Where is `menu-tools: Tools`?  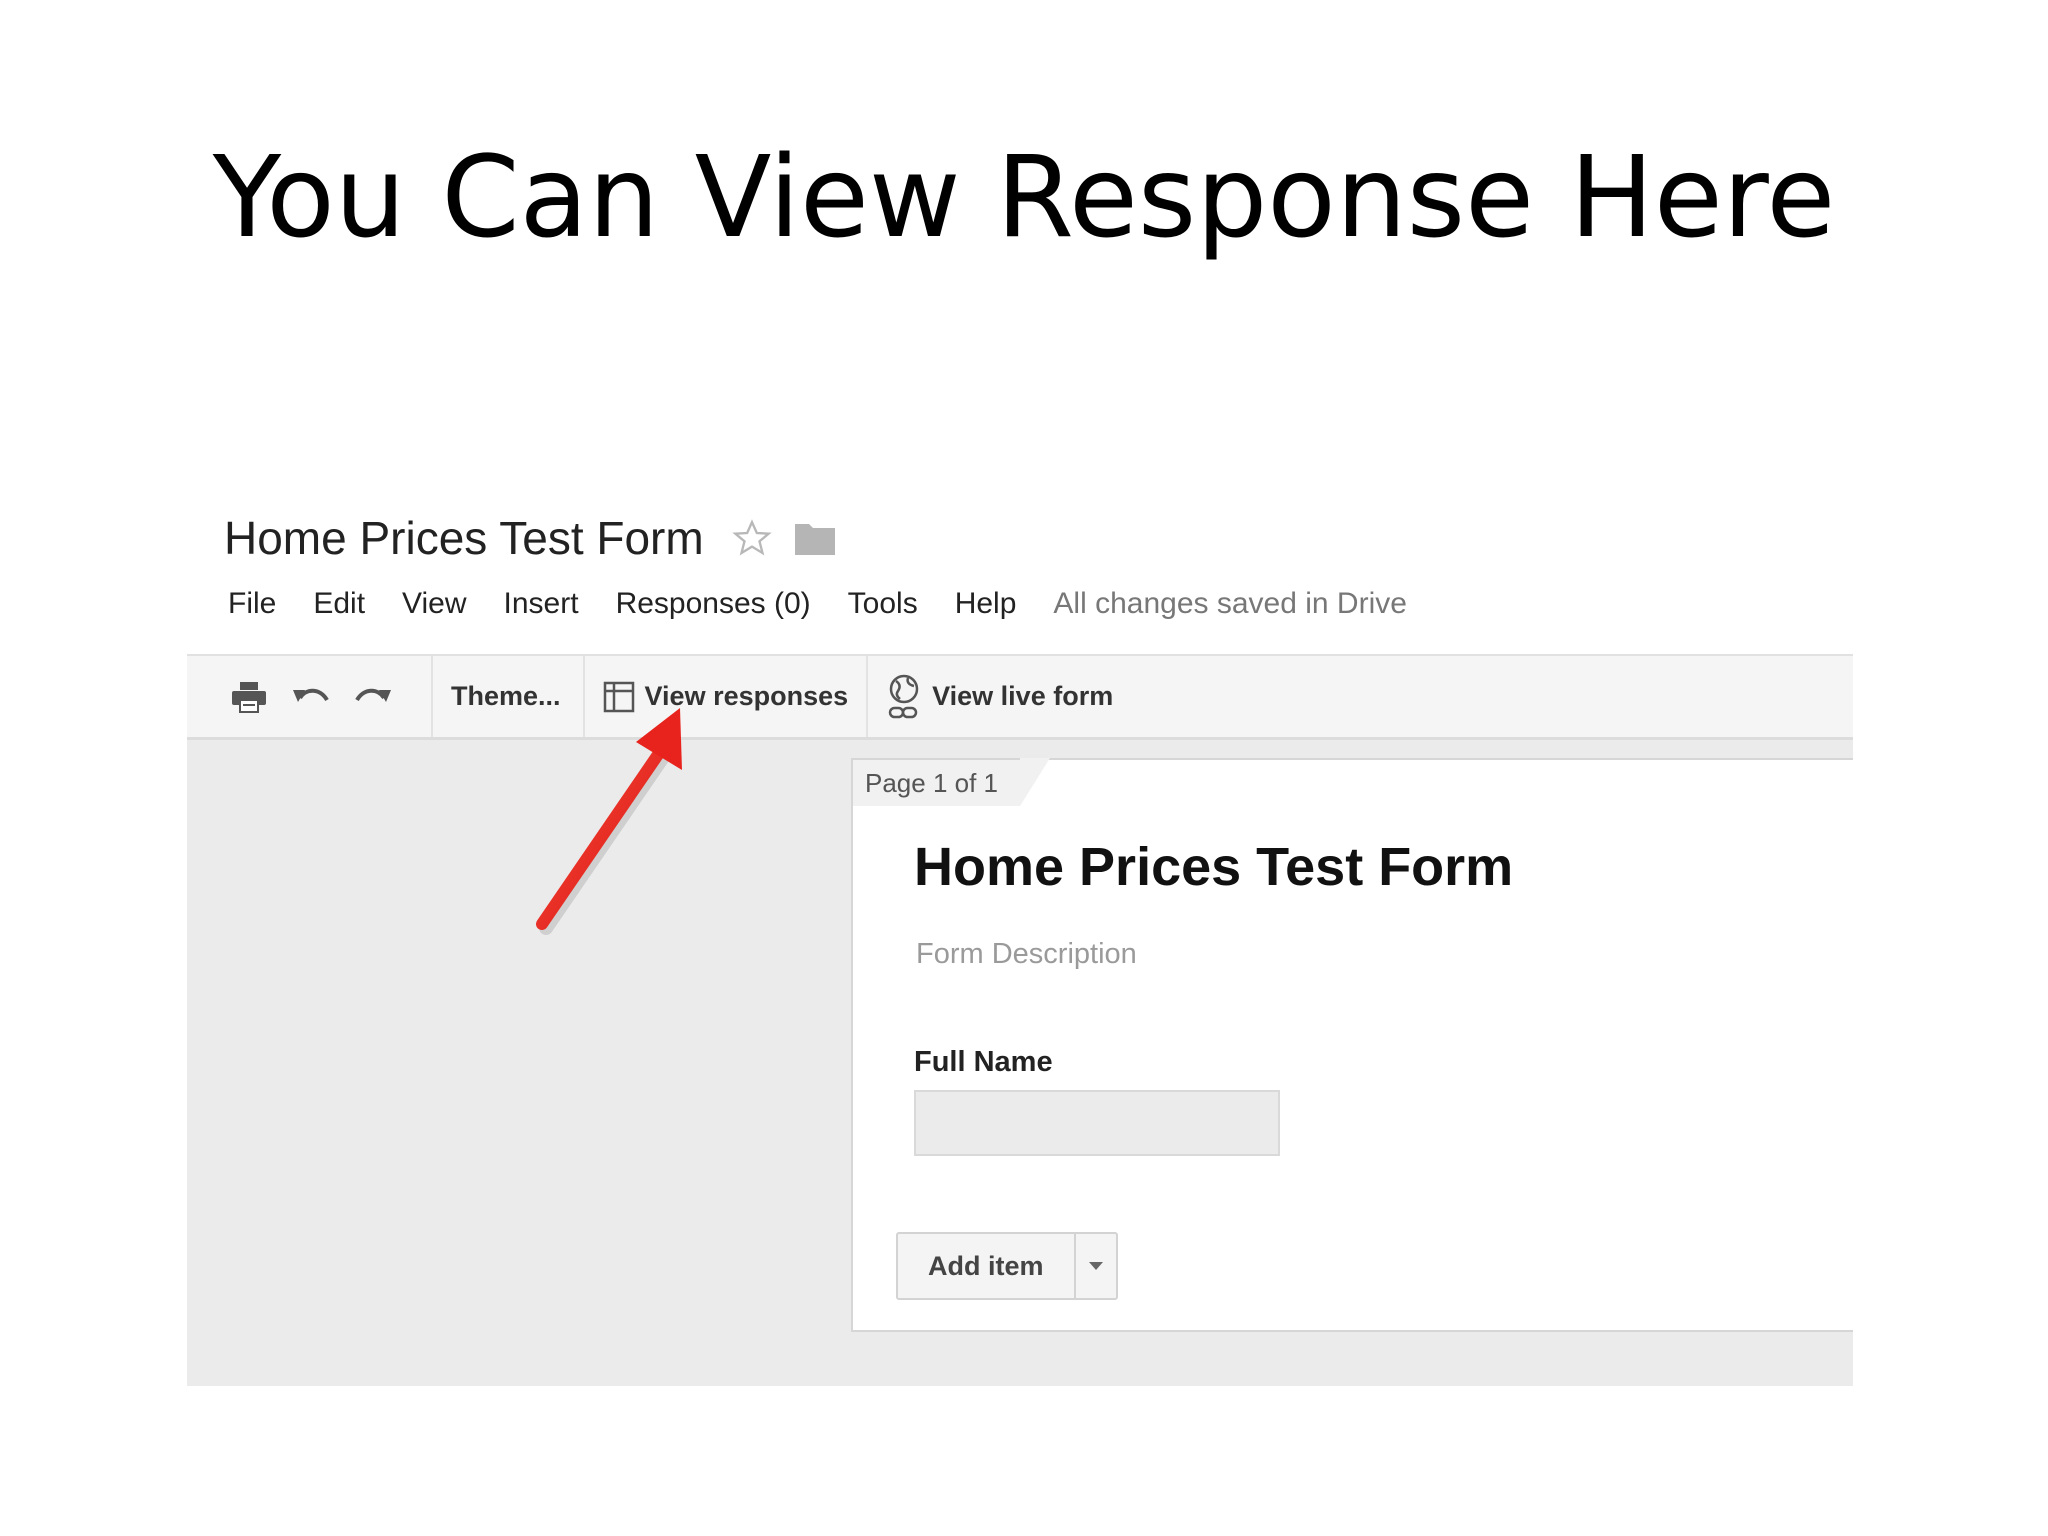
menu-tools: Tools is located at coordinates (883, 604).